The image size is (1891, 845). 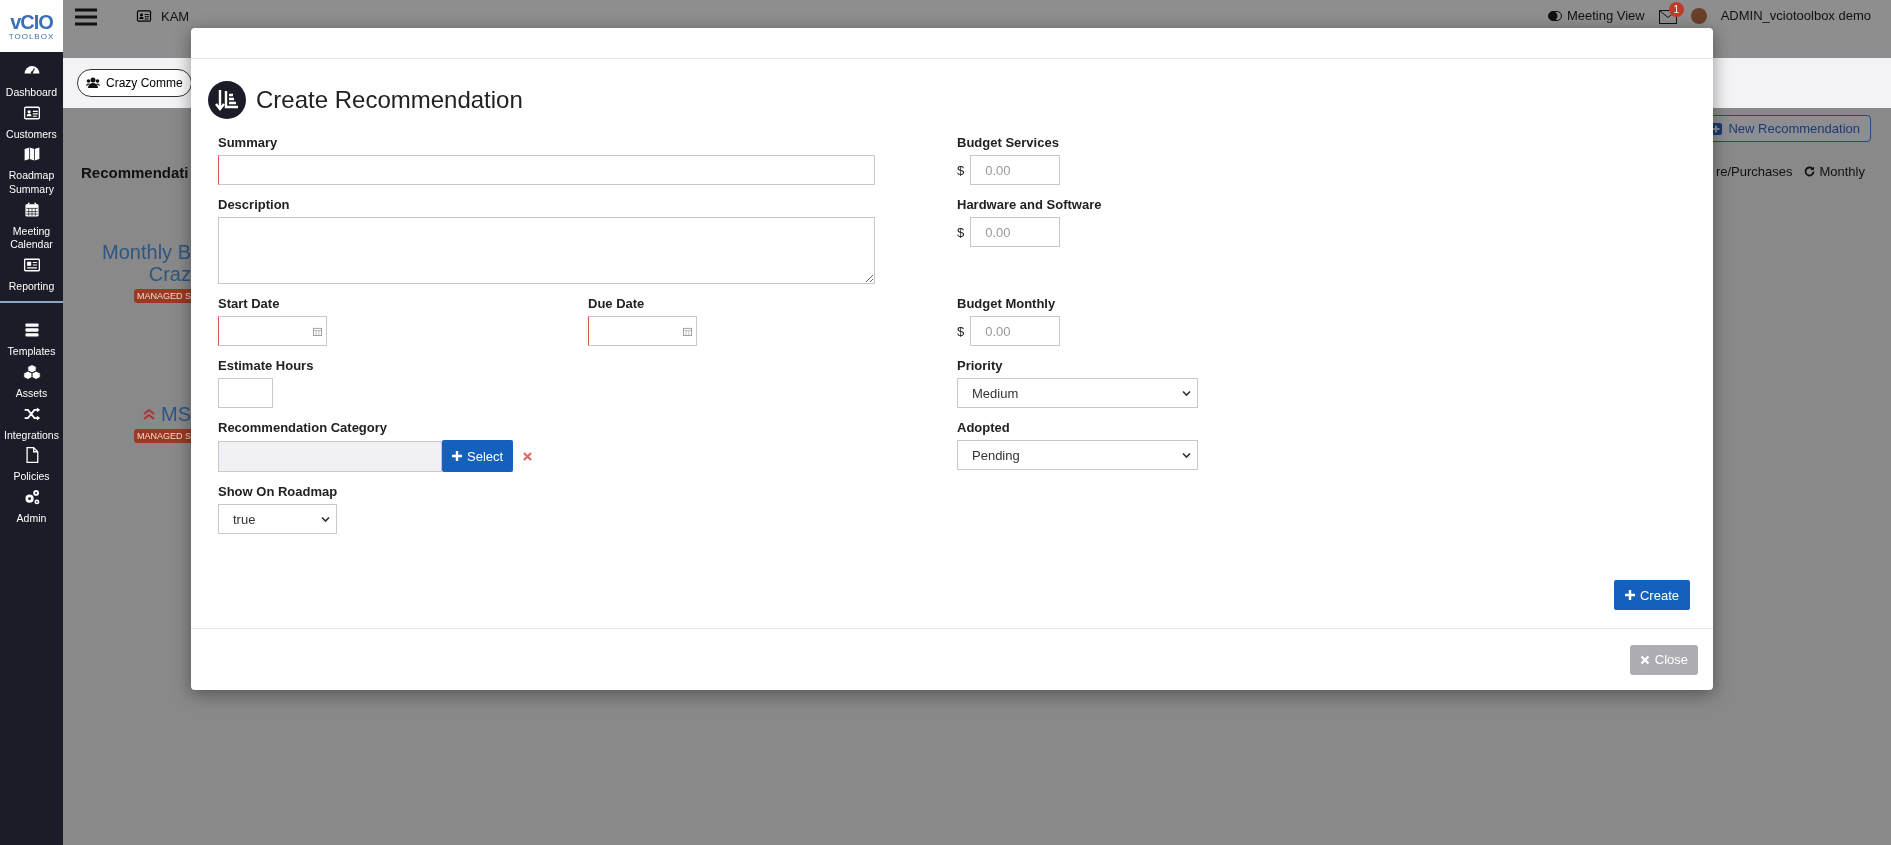 I want to click on field-label: Hardware and Software, so click(x=1029, y=204).